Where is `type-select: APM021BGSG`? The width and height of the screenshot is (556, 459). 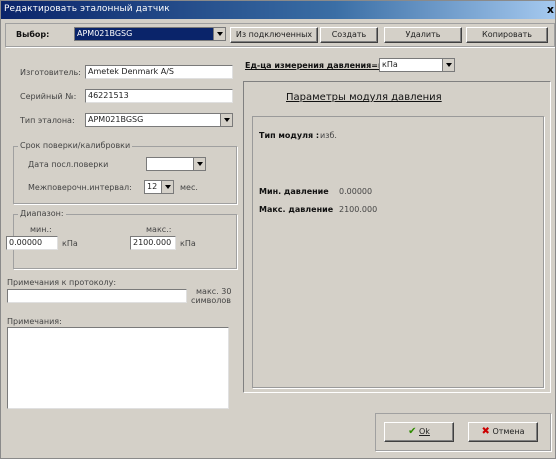 type-select: APM021BGSG is located at coordinates (159, 120).